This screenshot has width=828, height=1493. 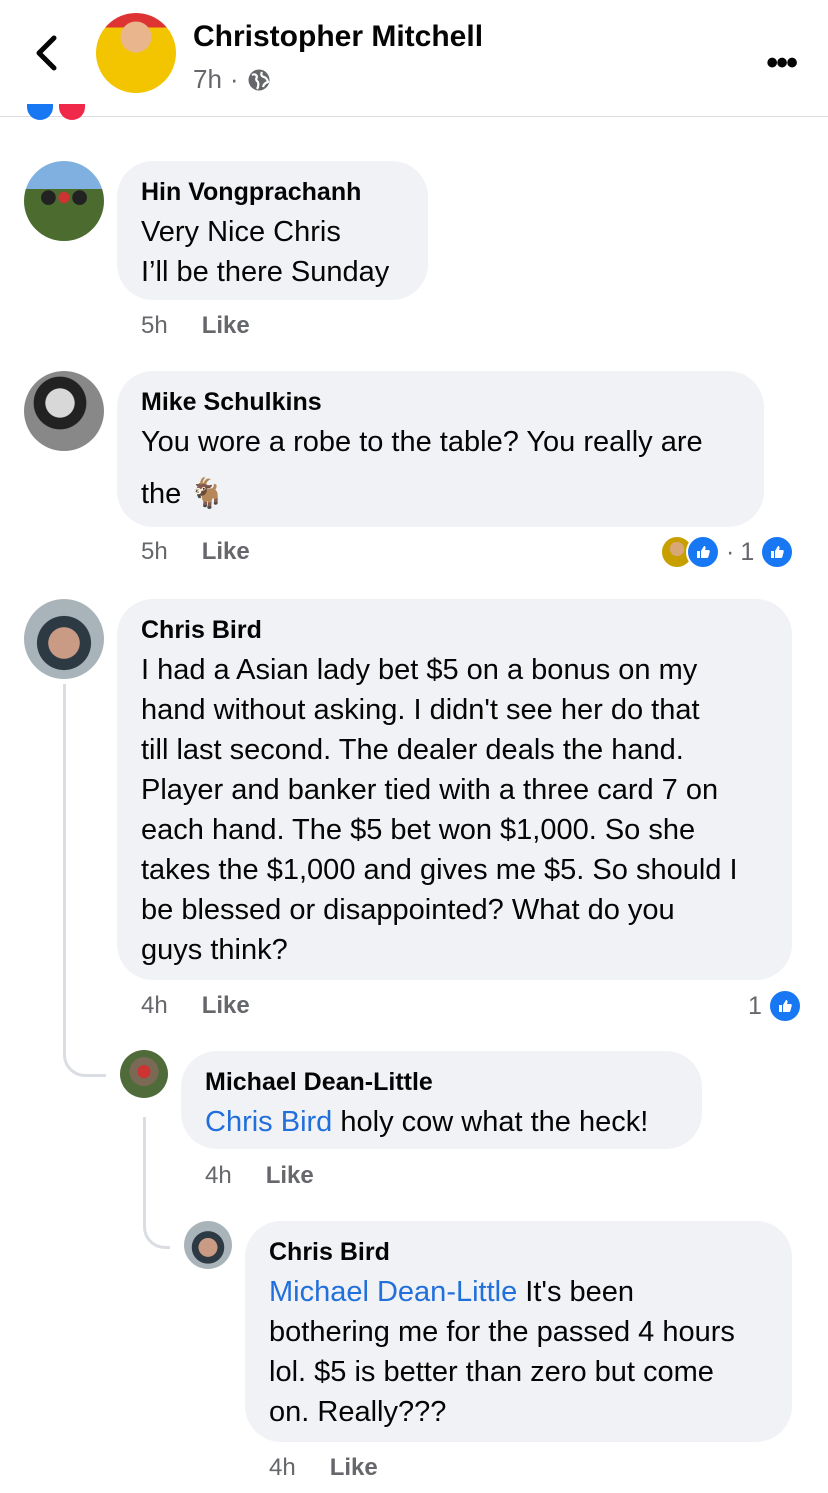 I want to click on post-header: Christopher Mitchell 7h · •••, so click(x=414, y=58).